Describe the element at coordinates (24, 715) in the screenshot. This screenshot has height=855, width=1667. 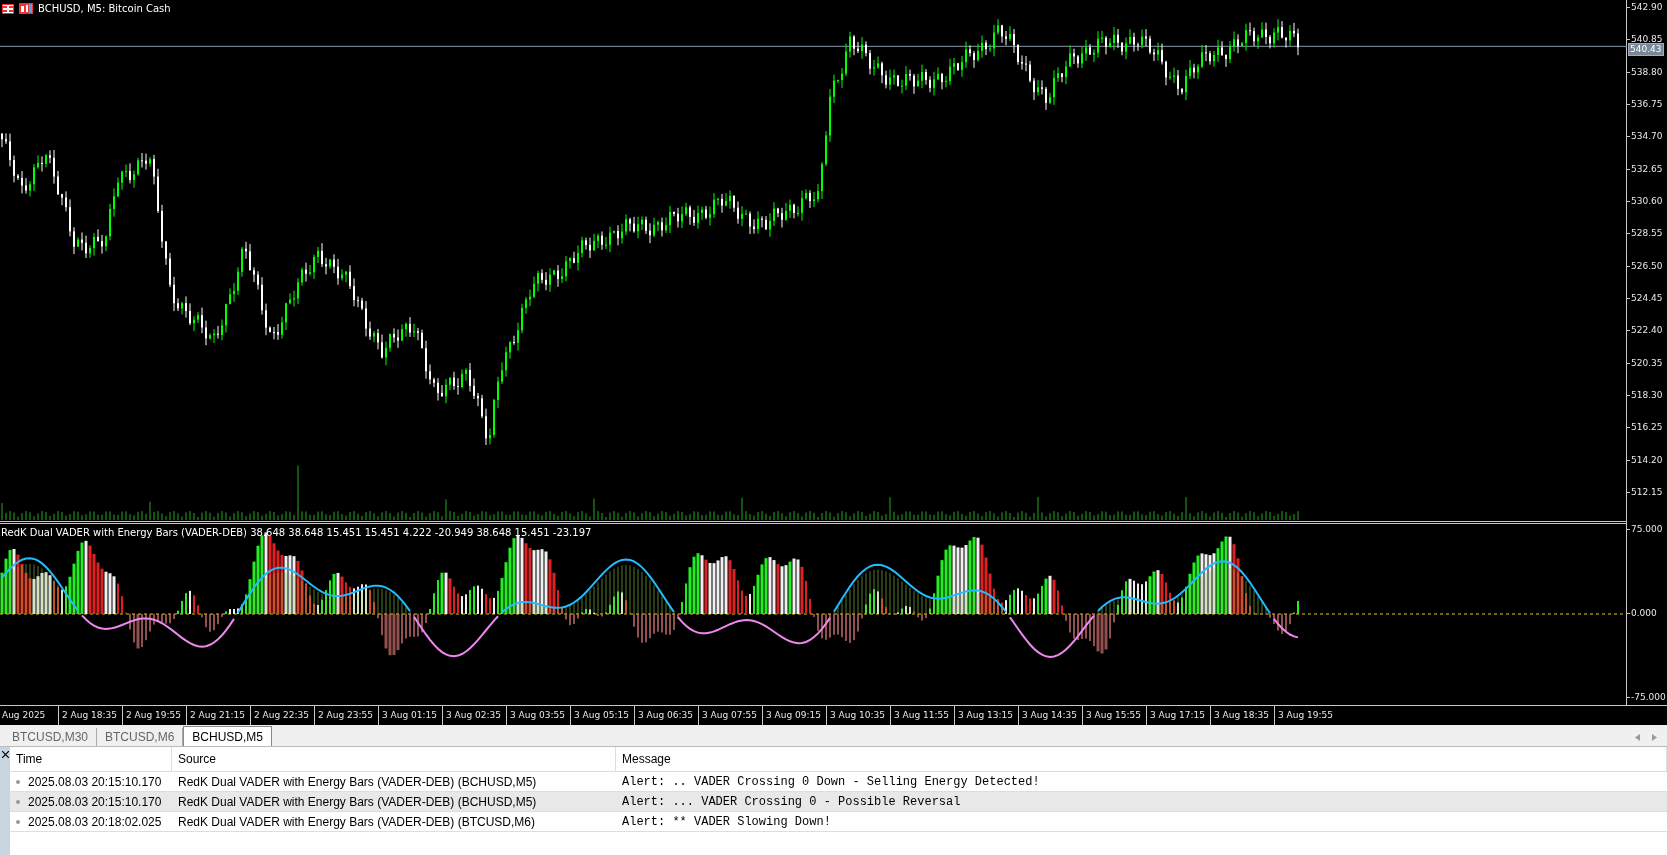
I see `time-label: Aug 2025` at that location.